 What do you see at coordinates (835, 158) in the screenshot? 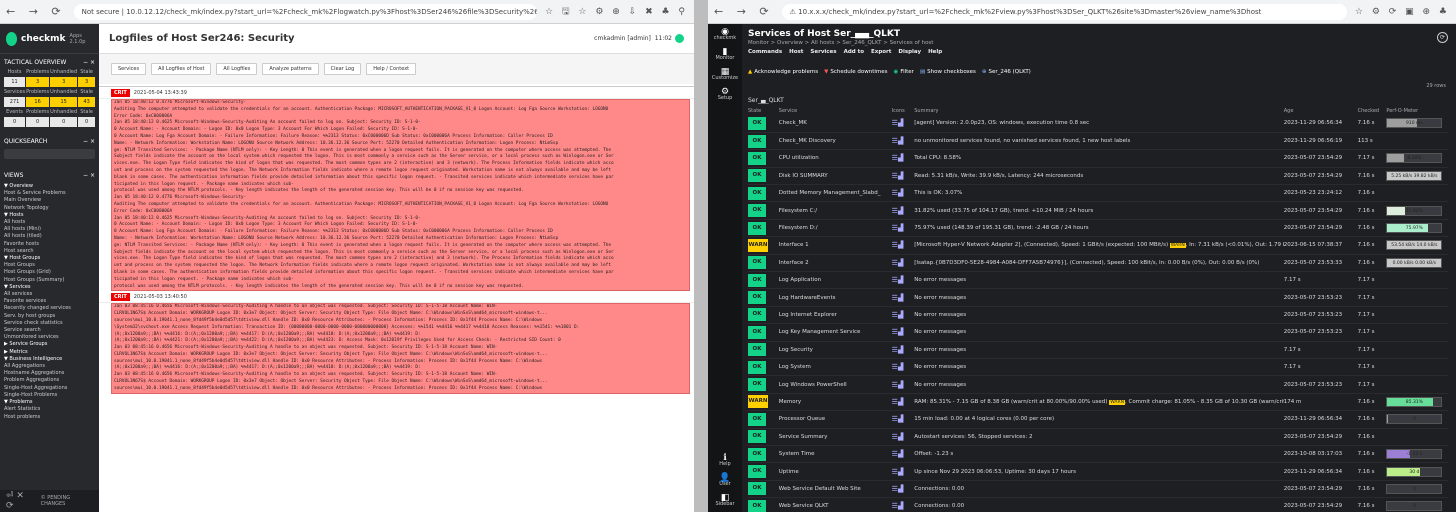
I see `service-name: CPU utilization` at bounding box center [835, 158].